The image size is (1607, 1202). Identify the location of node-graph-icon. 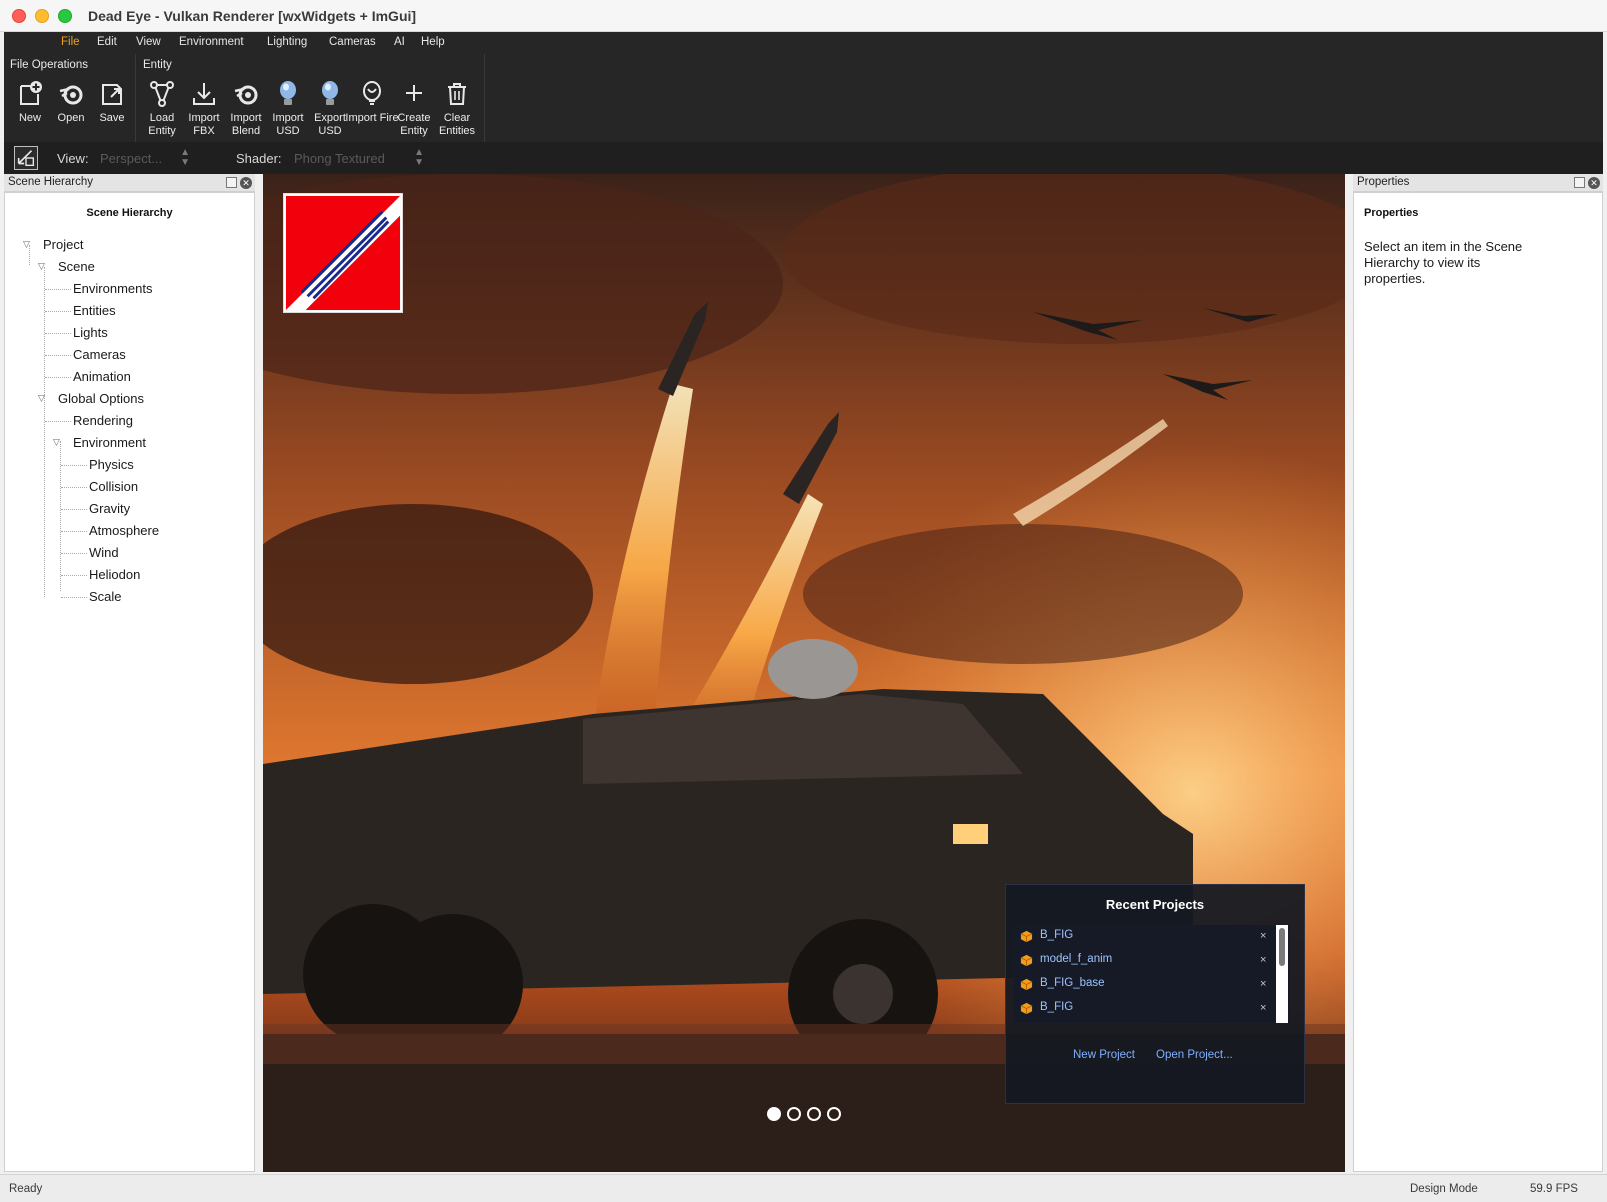
(162, 94).